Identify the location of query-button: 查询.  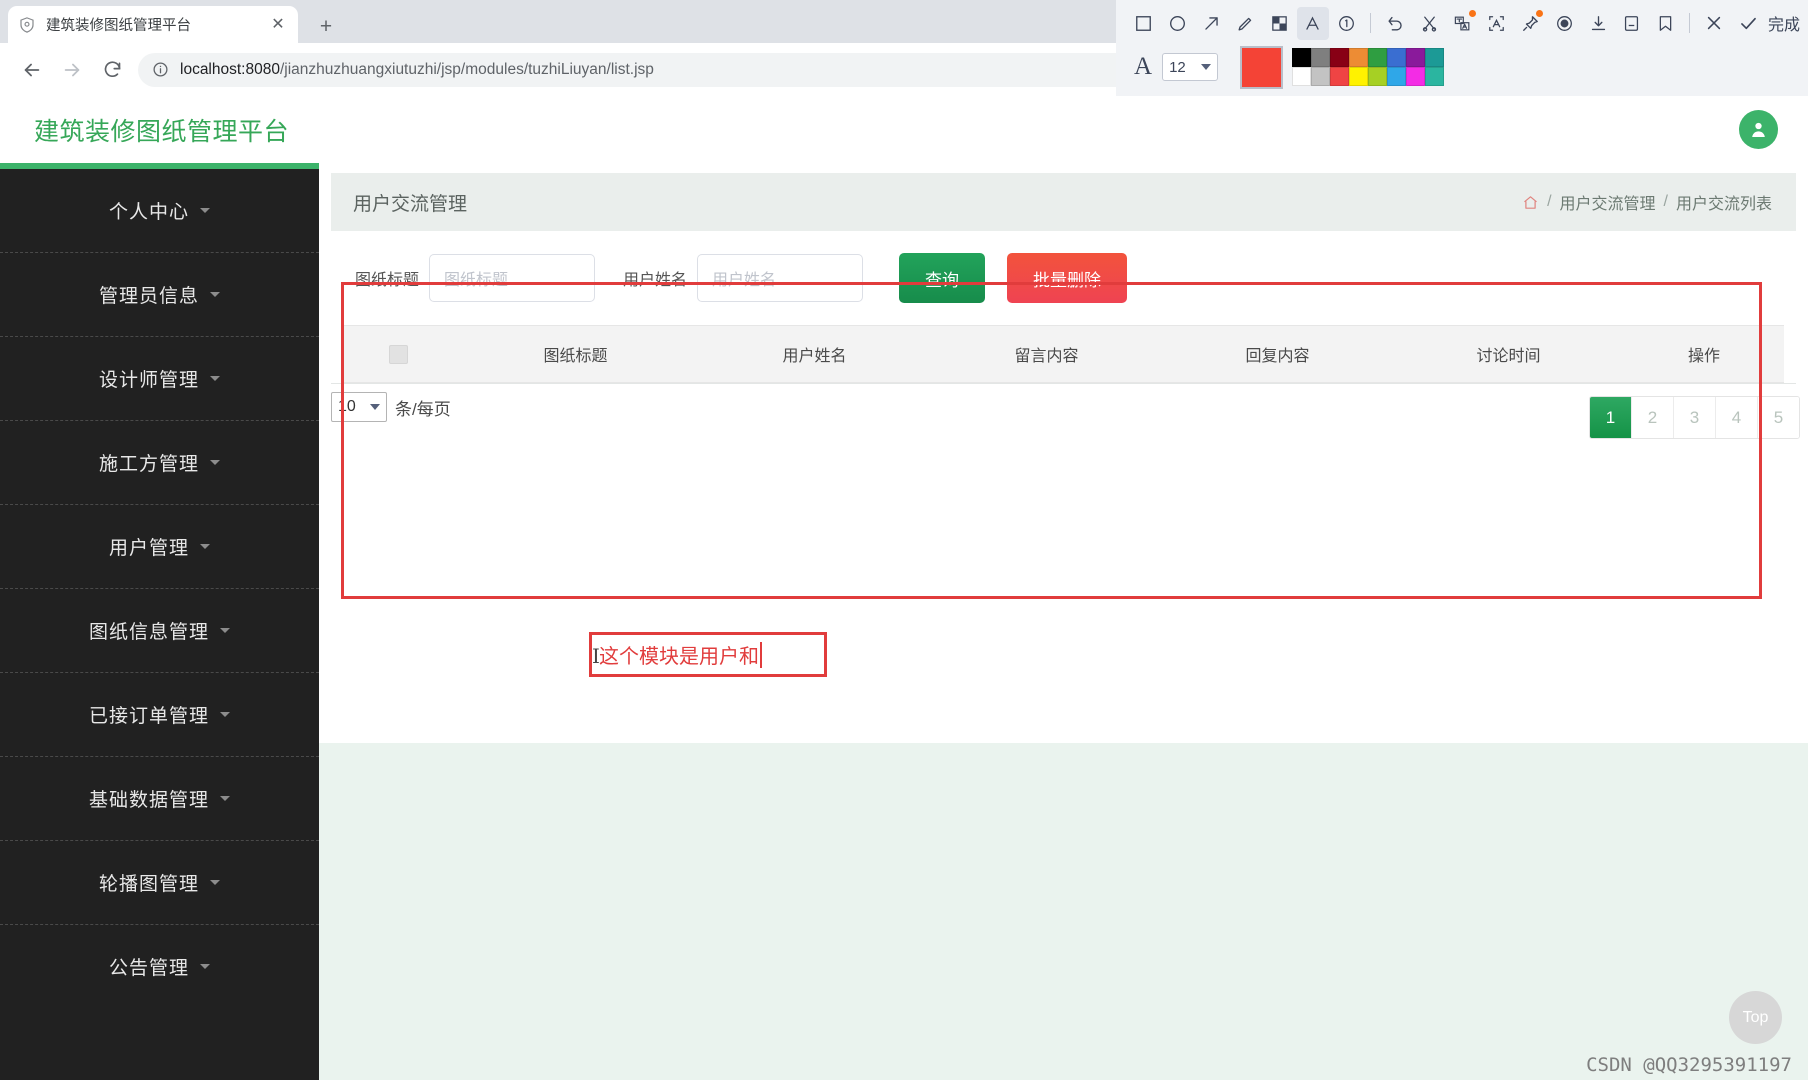
(942, 278).